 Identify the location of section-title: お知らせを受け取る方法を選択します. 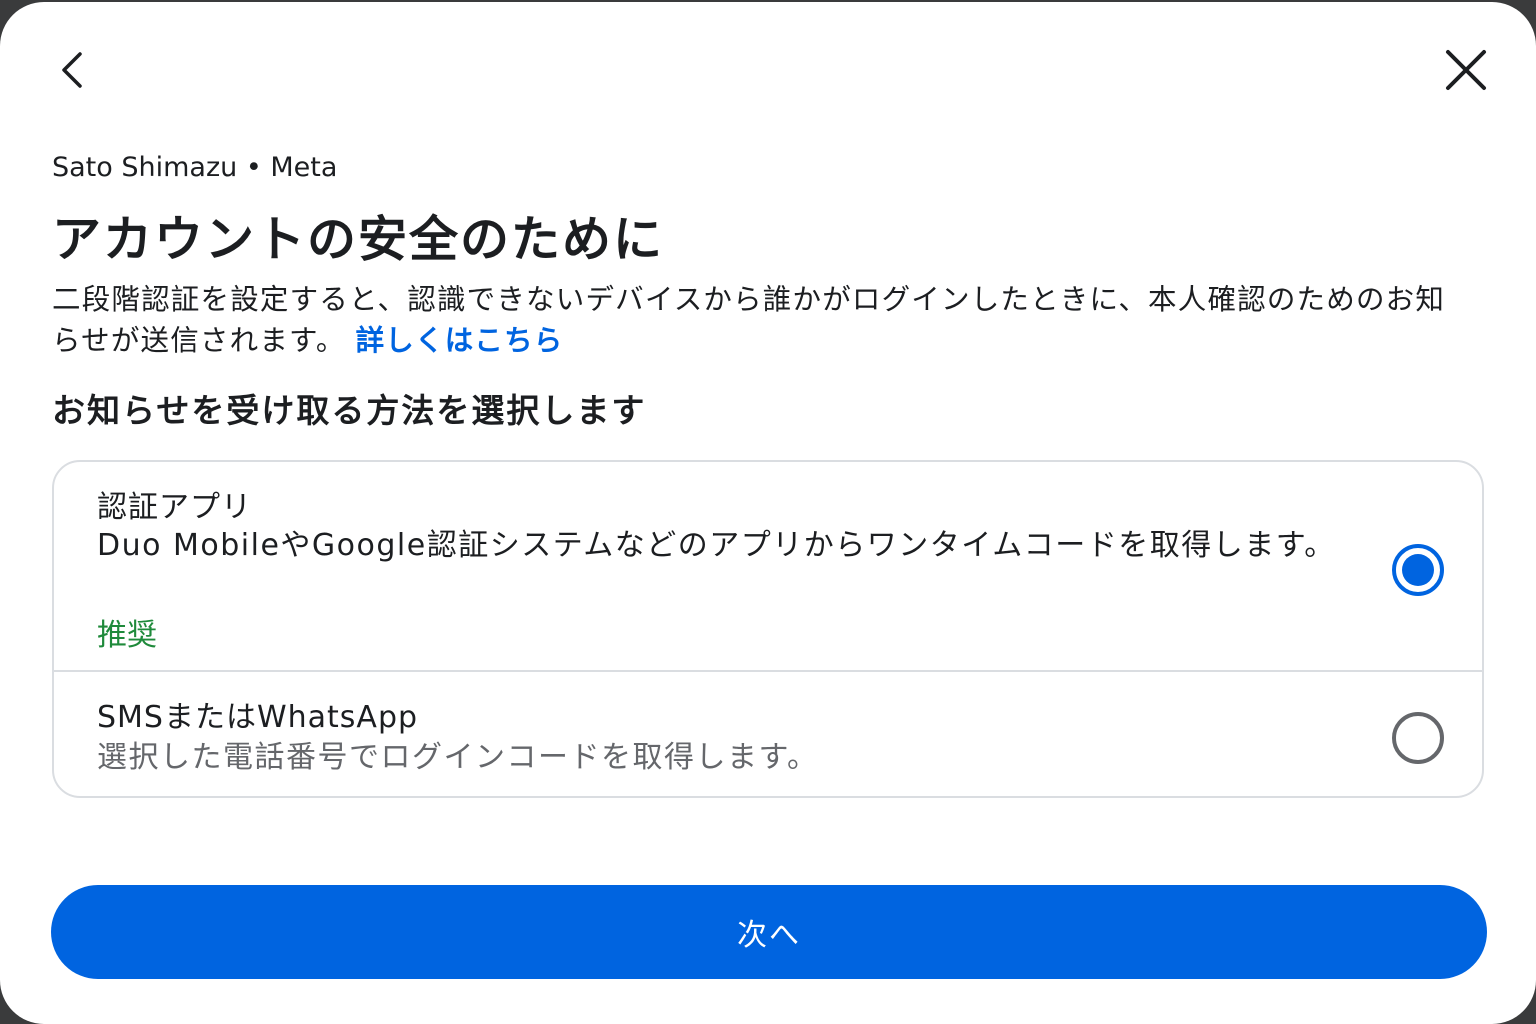
(349, 410).